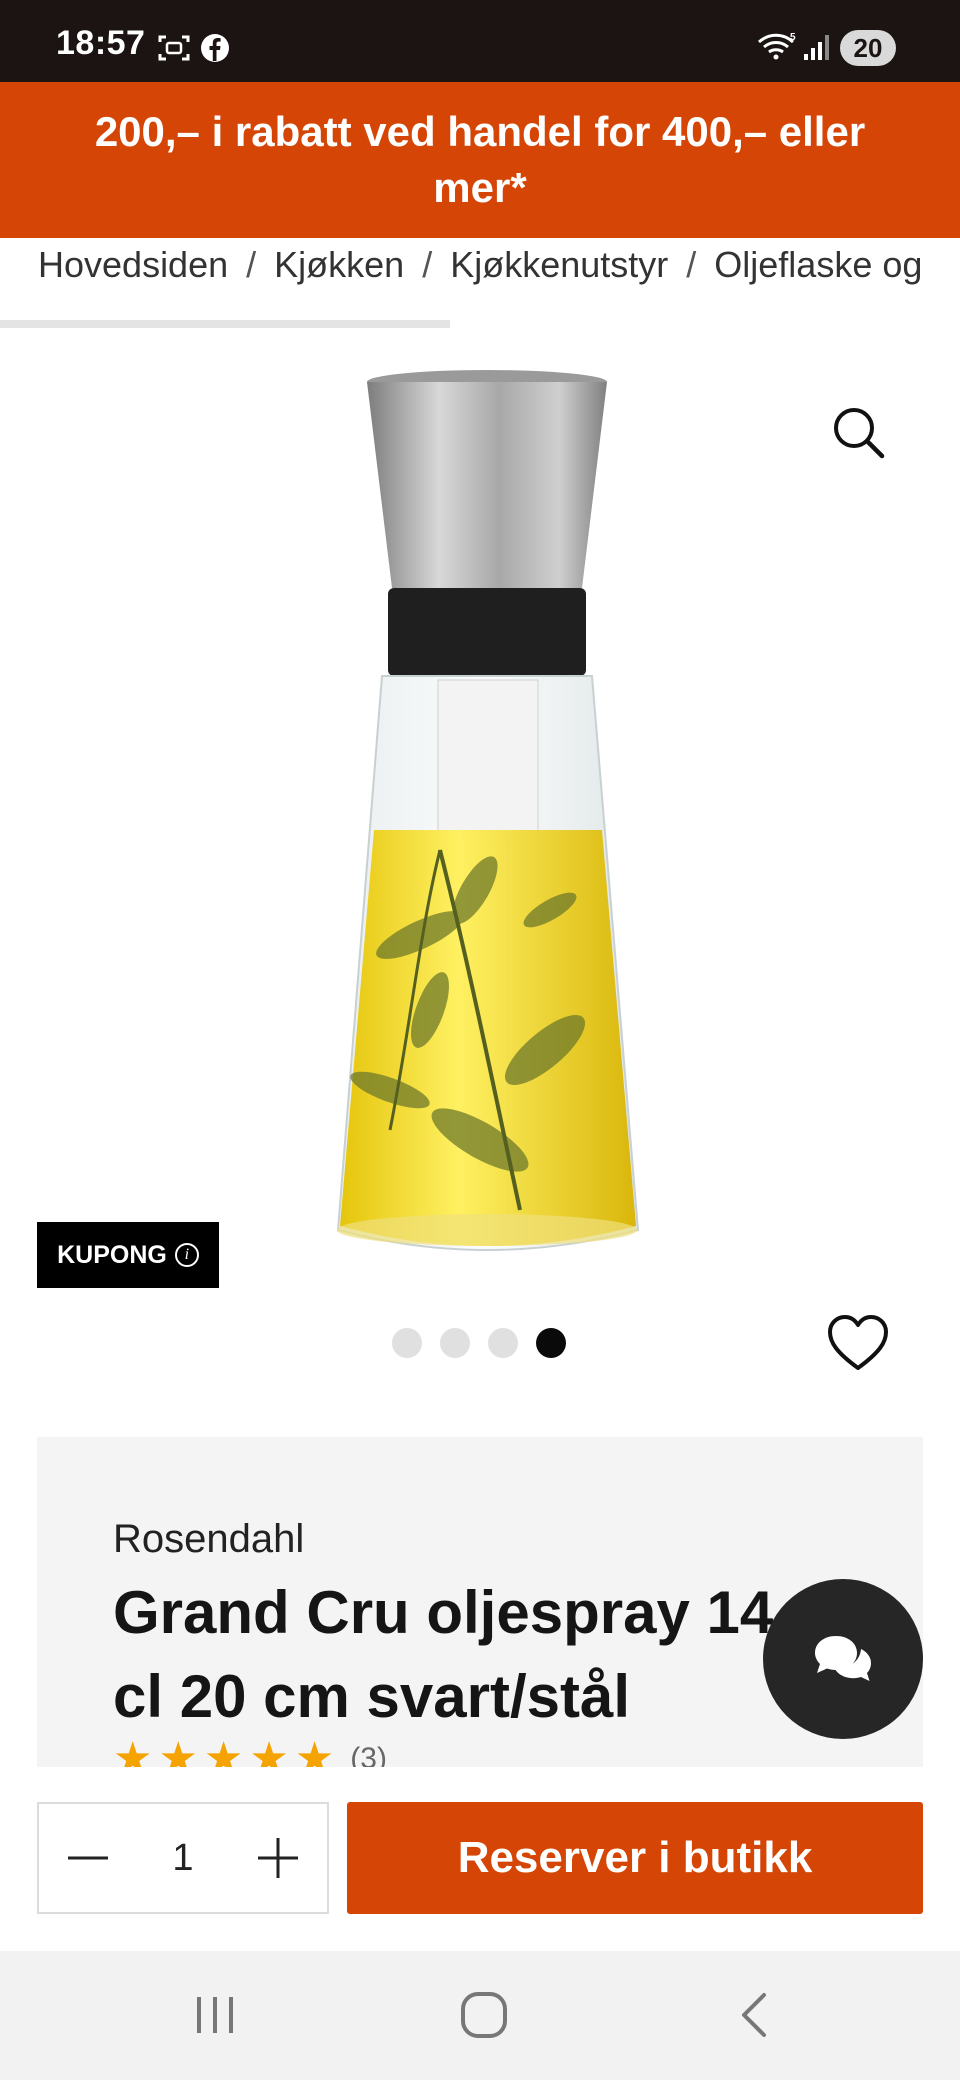  I want to click on decrease-quantity-button, so click(88, 1858).